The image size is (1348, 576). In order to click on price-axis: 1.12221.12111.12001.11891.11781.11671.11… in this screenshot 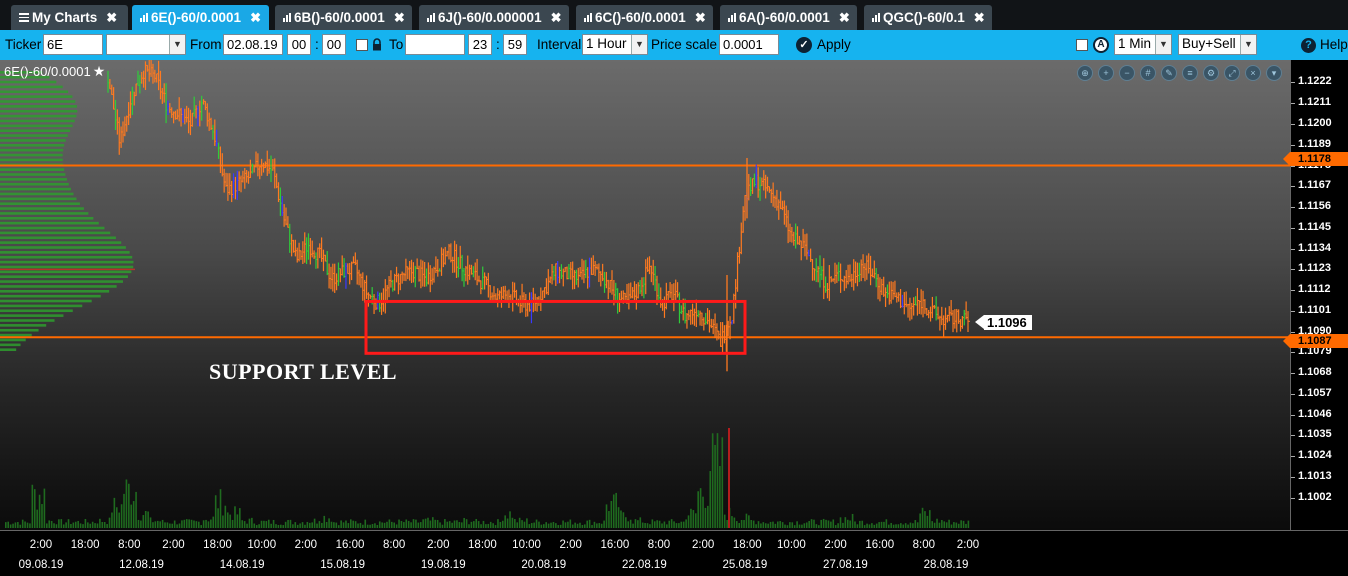, I will do `click(1319, 295)`.